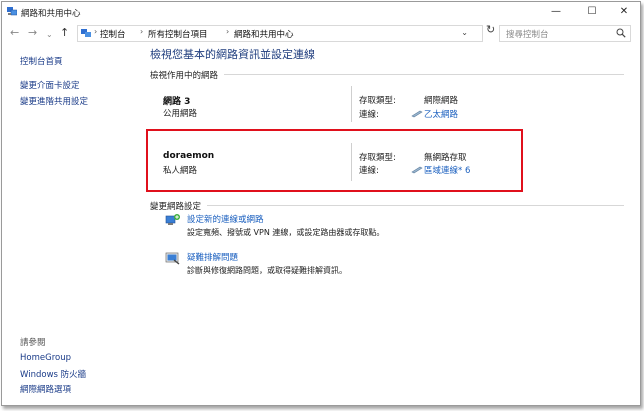 The width and height of the screenshot is (644, 411). What do you see at coordinates (180, 113) in the screenshot?
I see `network-category: 公用網路` at bounding box center [180, 113].